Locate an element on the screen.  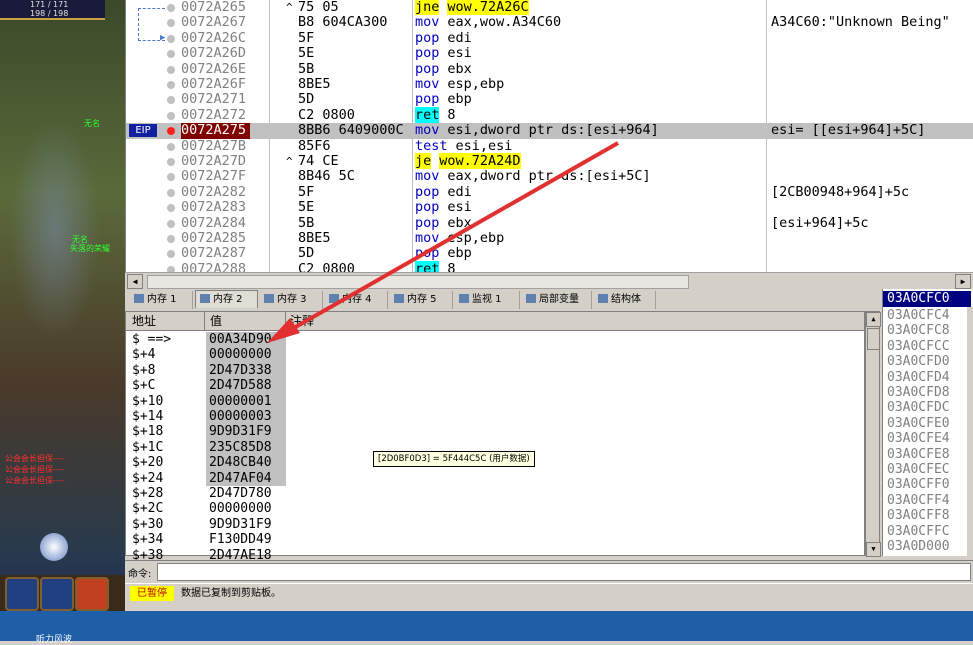
disasm-row: 0072A271 5D pop ebp is located at coordinates (549, 99).